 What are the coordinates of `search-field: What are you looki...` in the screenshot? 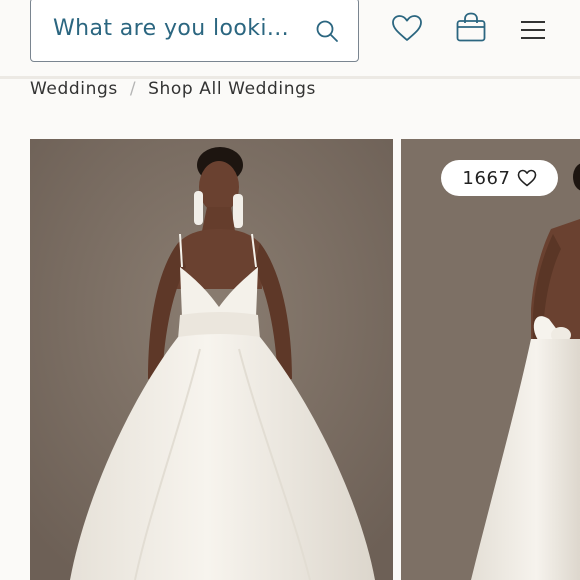 It's located at (194, 31).